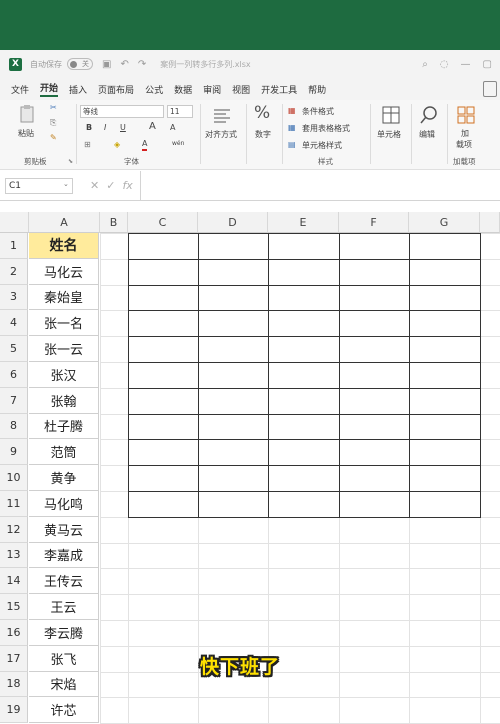 This screenshot has width=500, height=724. I want to click on name-cell: 张飞, so click(64, 658).